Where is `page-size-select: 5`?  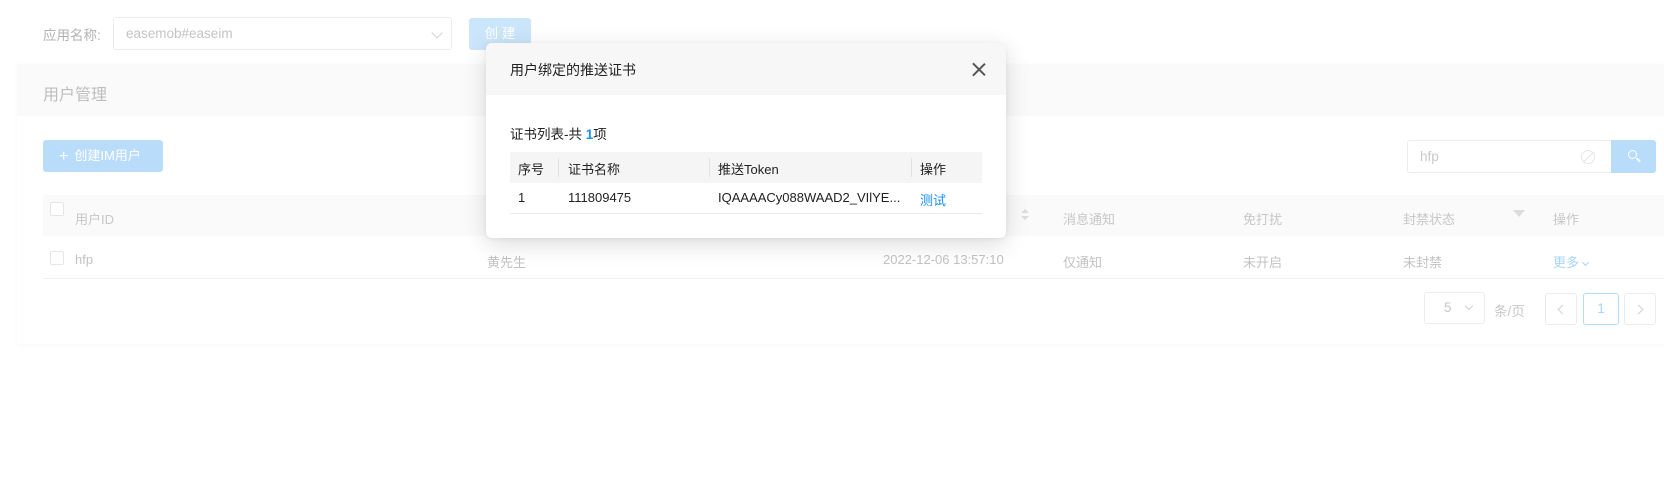 page-size-select: 5 is located at coordinates (1454, 308).